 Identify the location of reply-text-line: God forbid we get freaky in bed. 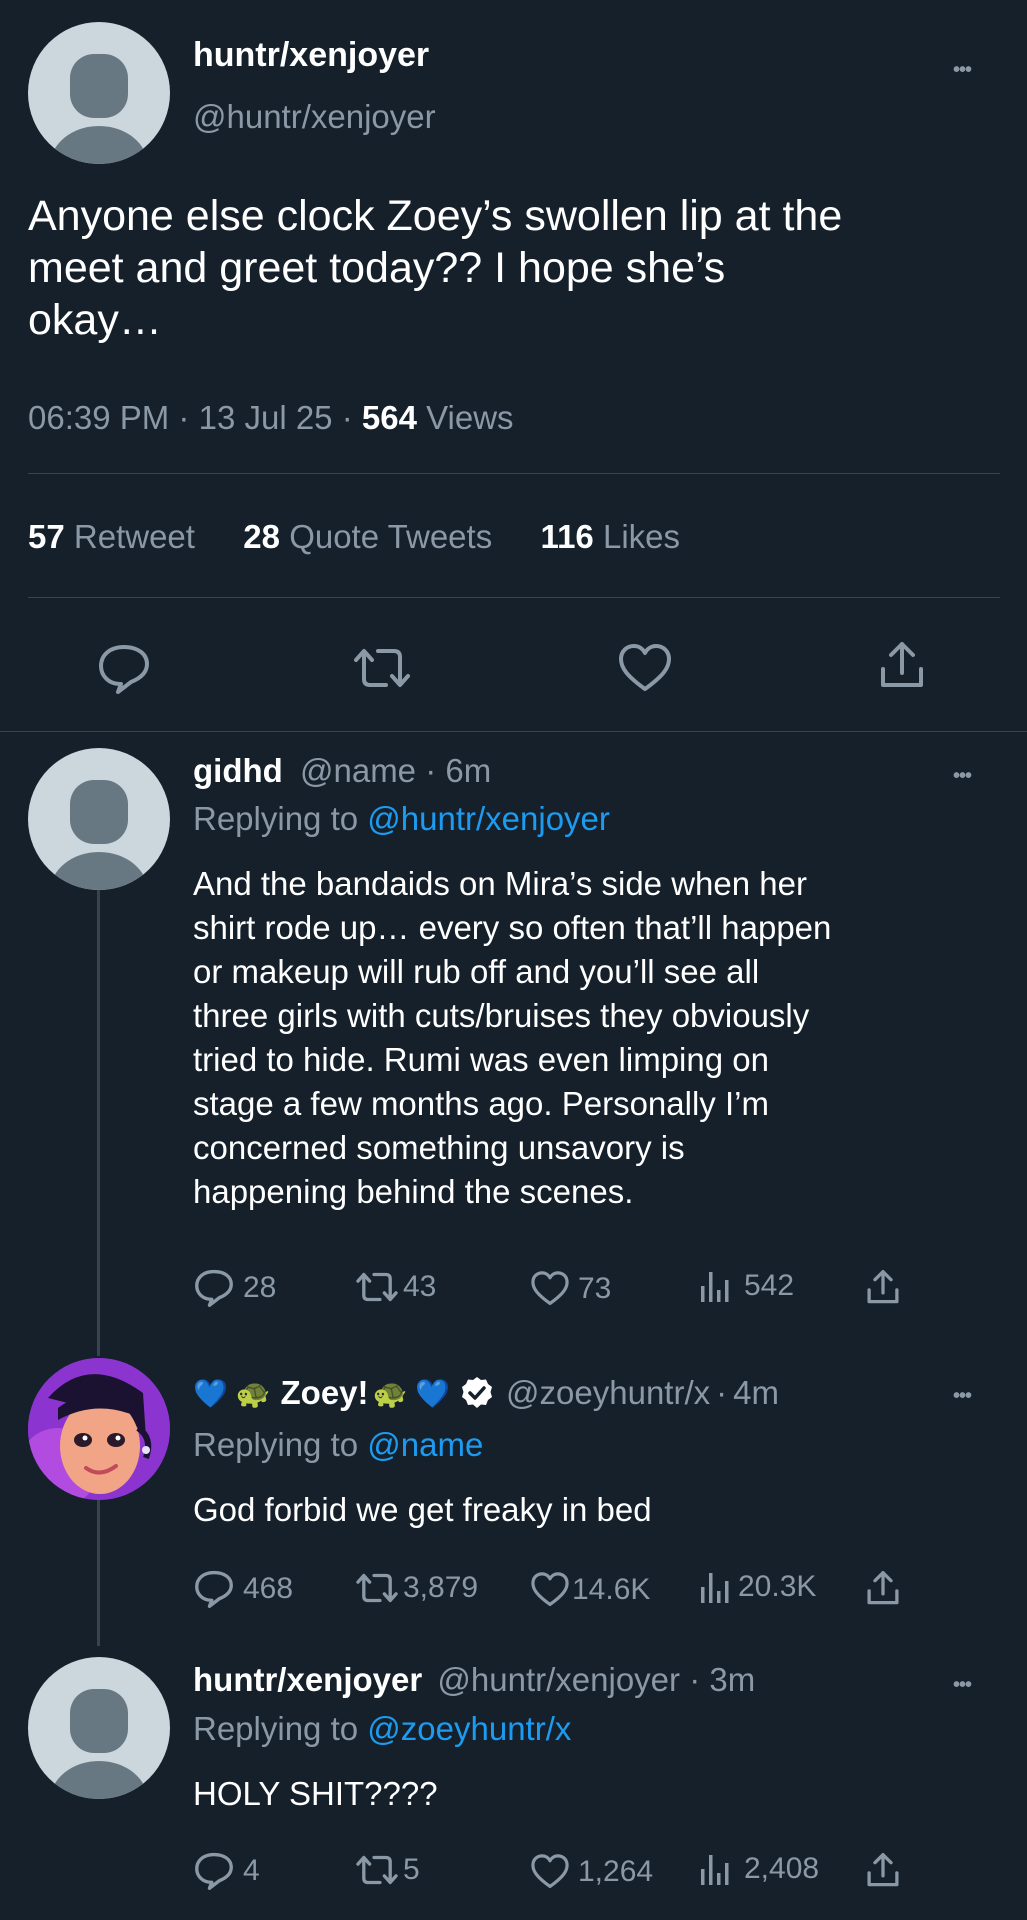
(422, 1509).